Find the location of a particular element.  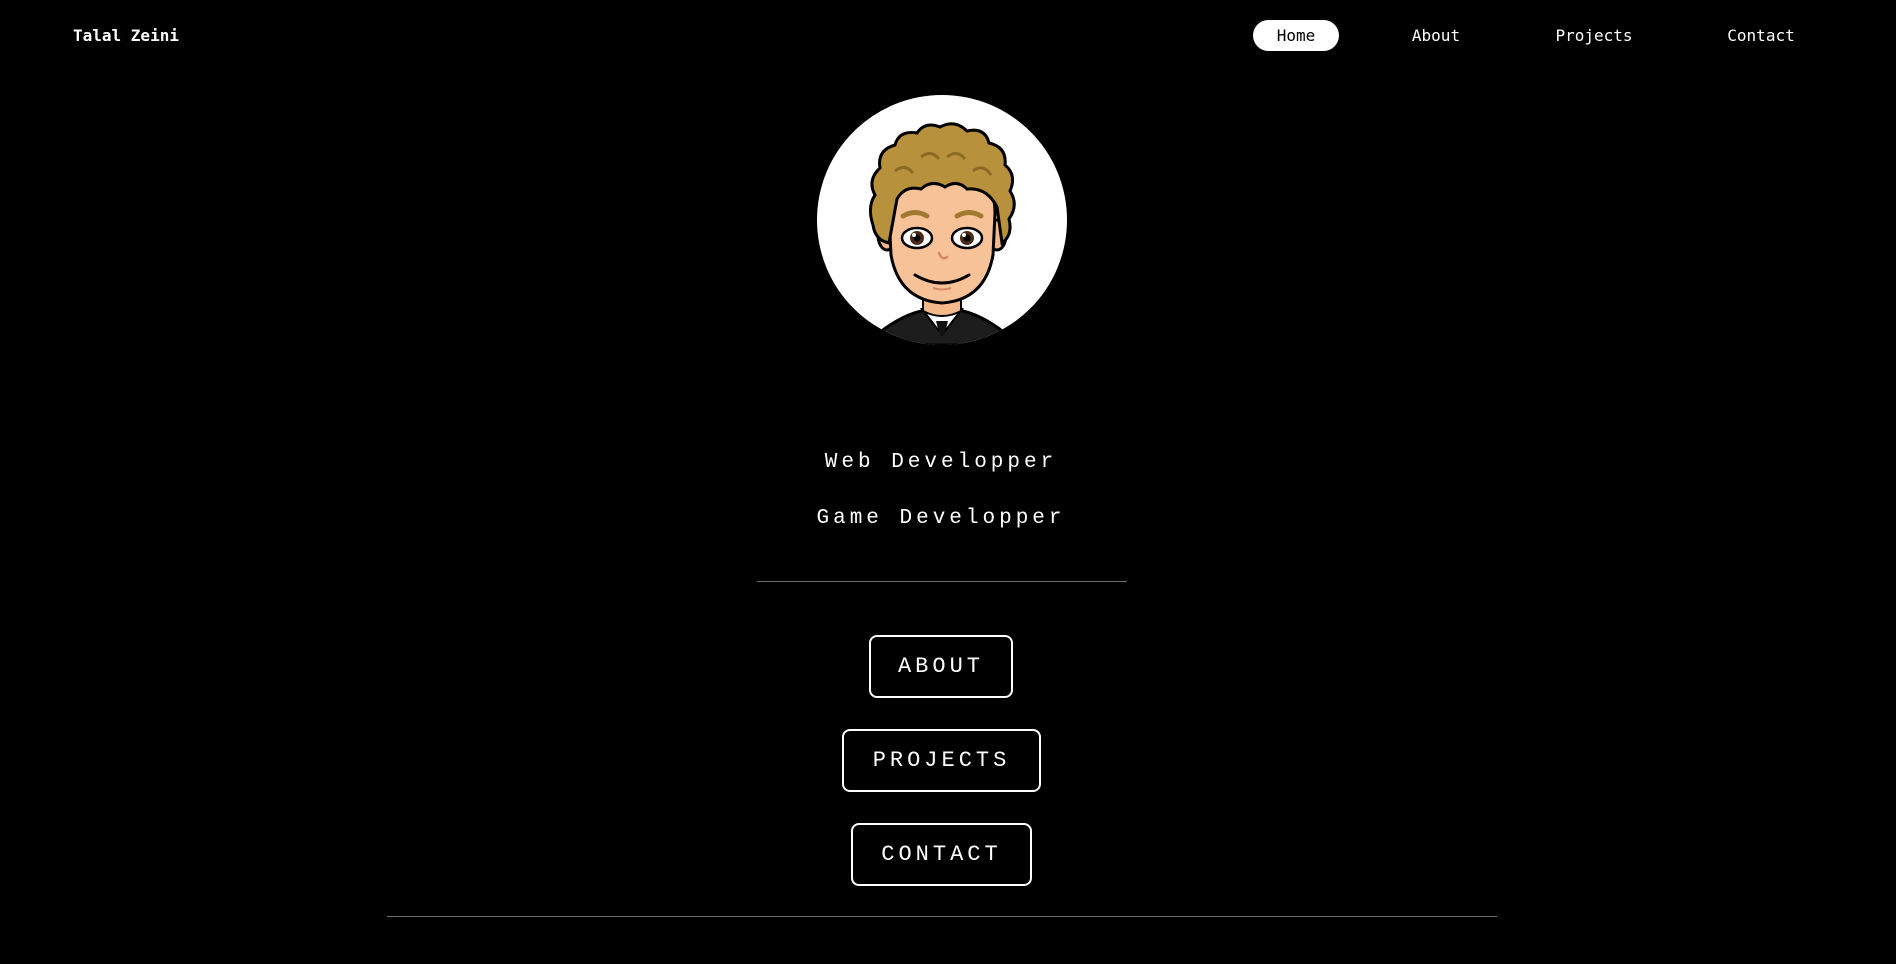

site-brand: Talal Zeini is located at coordinates (126, 35).